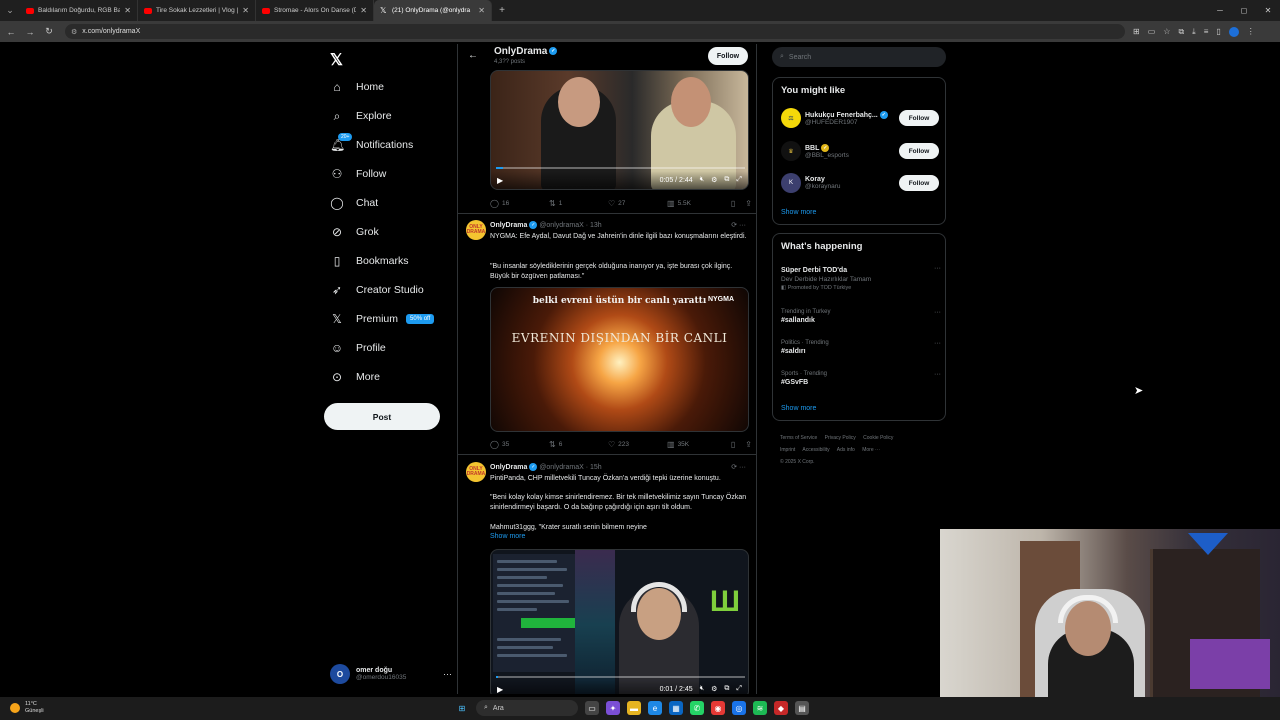  I want to click on chrome-profile-icon: ◎, so click(739, 708).